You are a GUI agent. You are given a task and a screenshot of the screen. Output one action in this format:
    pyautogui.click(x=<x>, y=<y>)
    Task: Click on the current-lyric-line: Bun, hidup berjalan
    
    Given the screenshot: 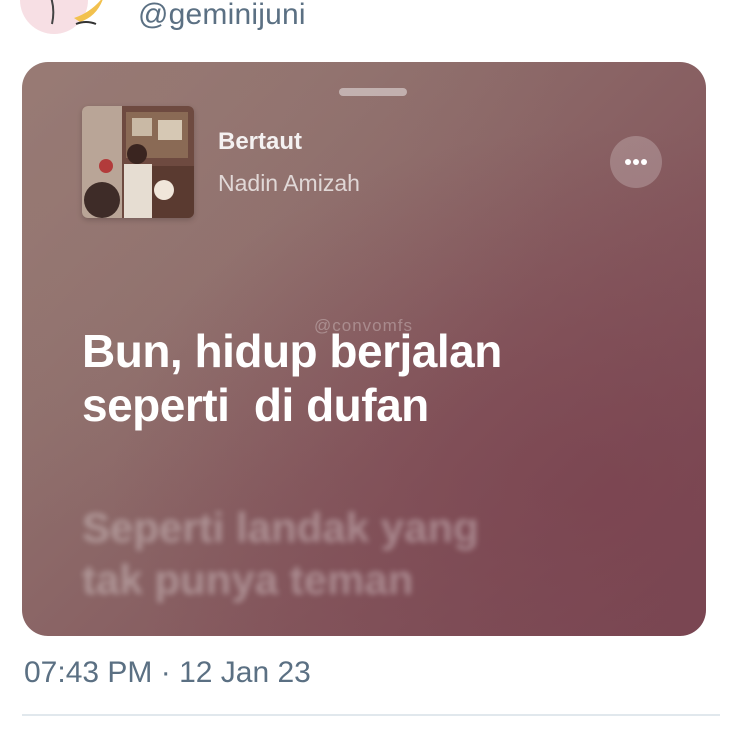 What is the action you would take?
    pyautogui.click(x=292, y=351)
    